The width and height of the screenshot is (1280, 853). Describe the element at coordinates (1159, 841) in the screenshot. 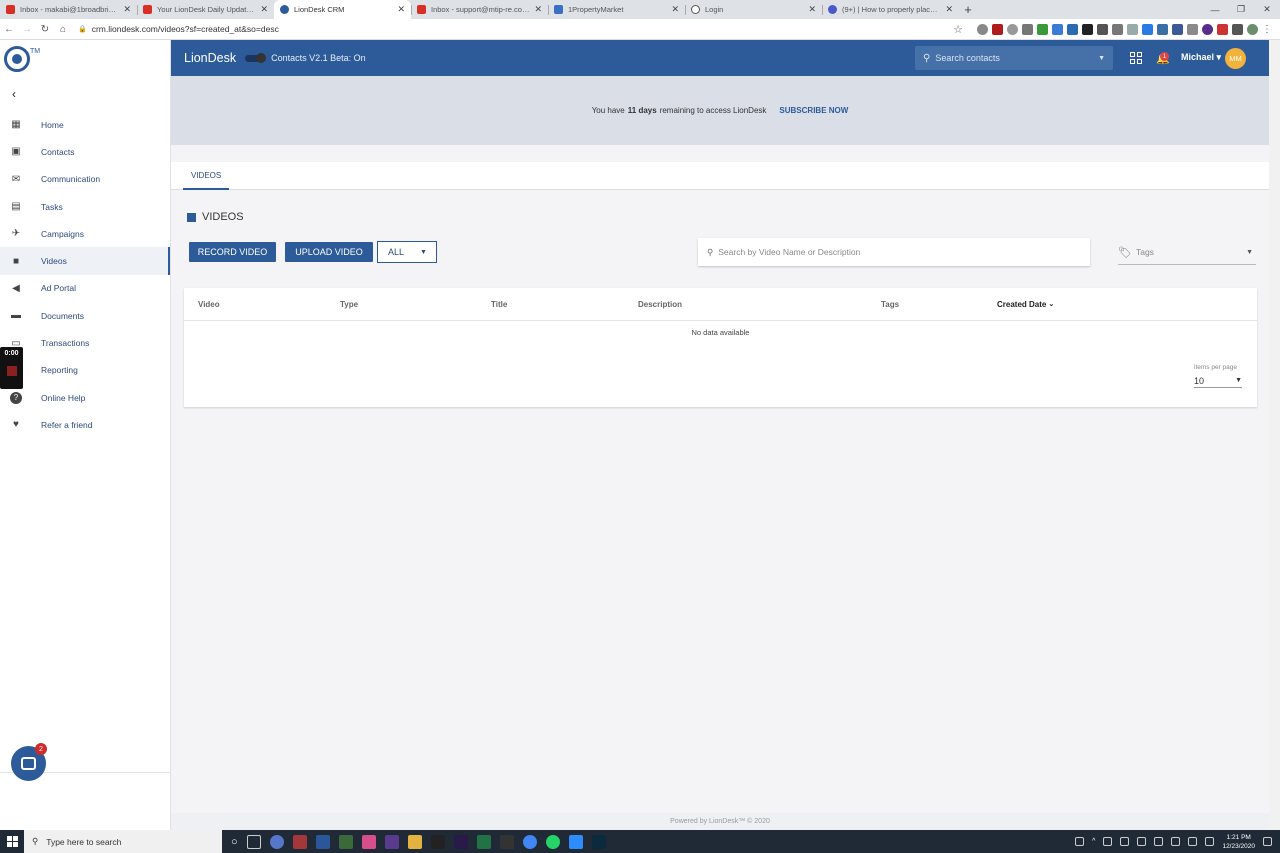

I see `onedrive-icon` at that location.